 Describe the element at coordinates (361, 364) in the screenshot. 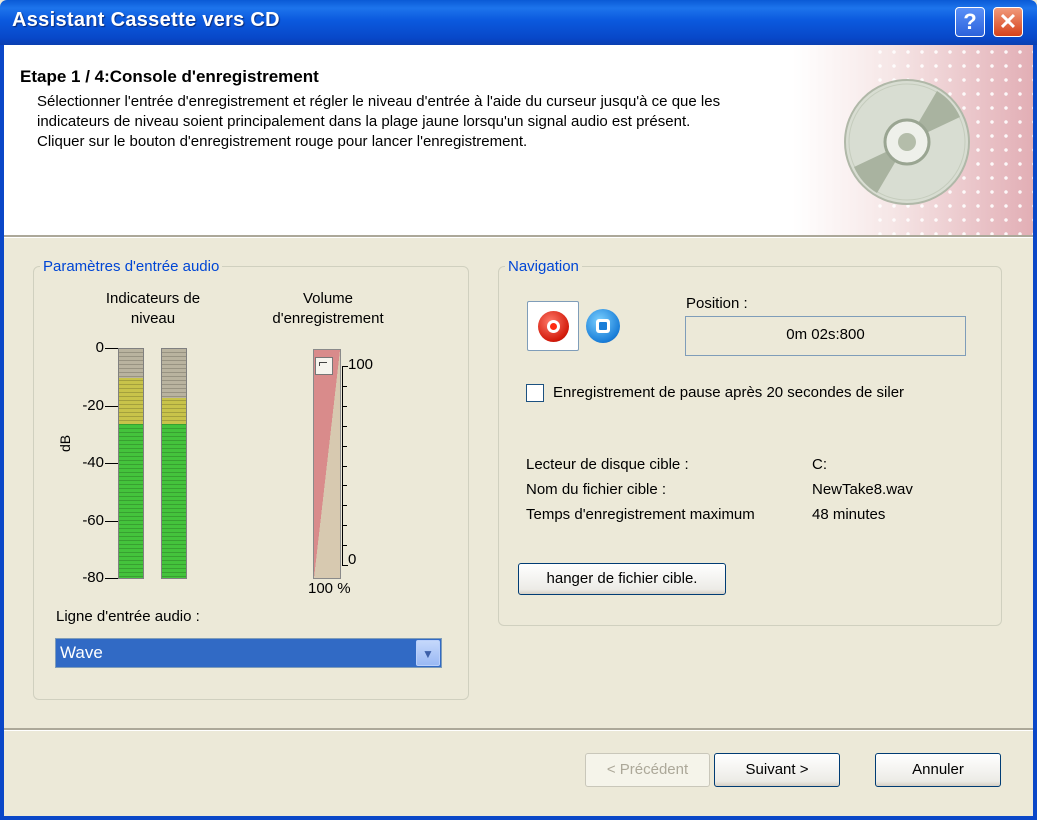

I see `volume-scale-top: 100` at that location.